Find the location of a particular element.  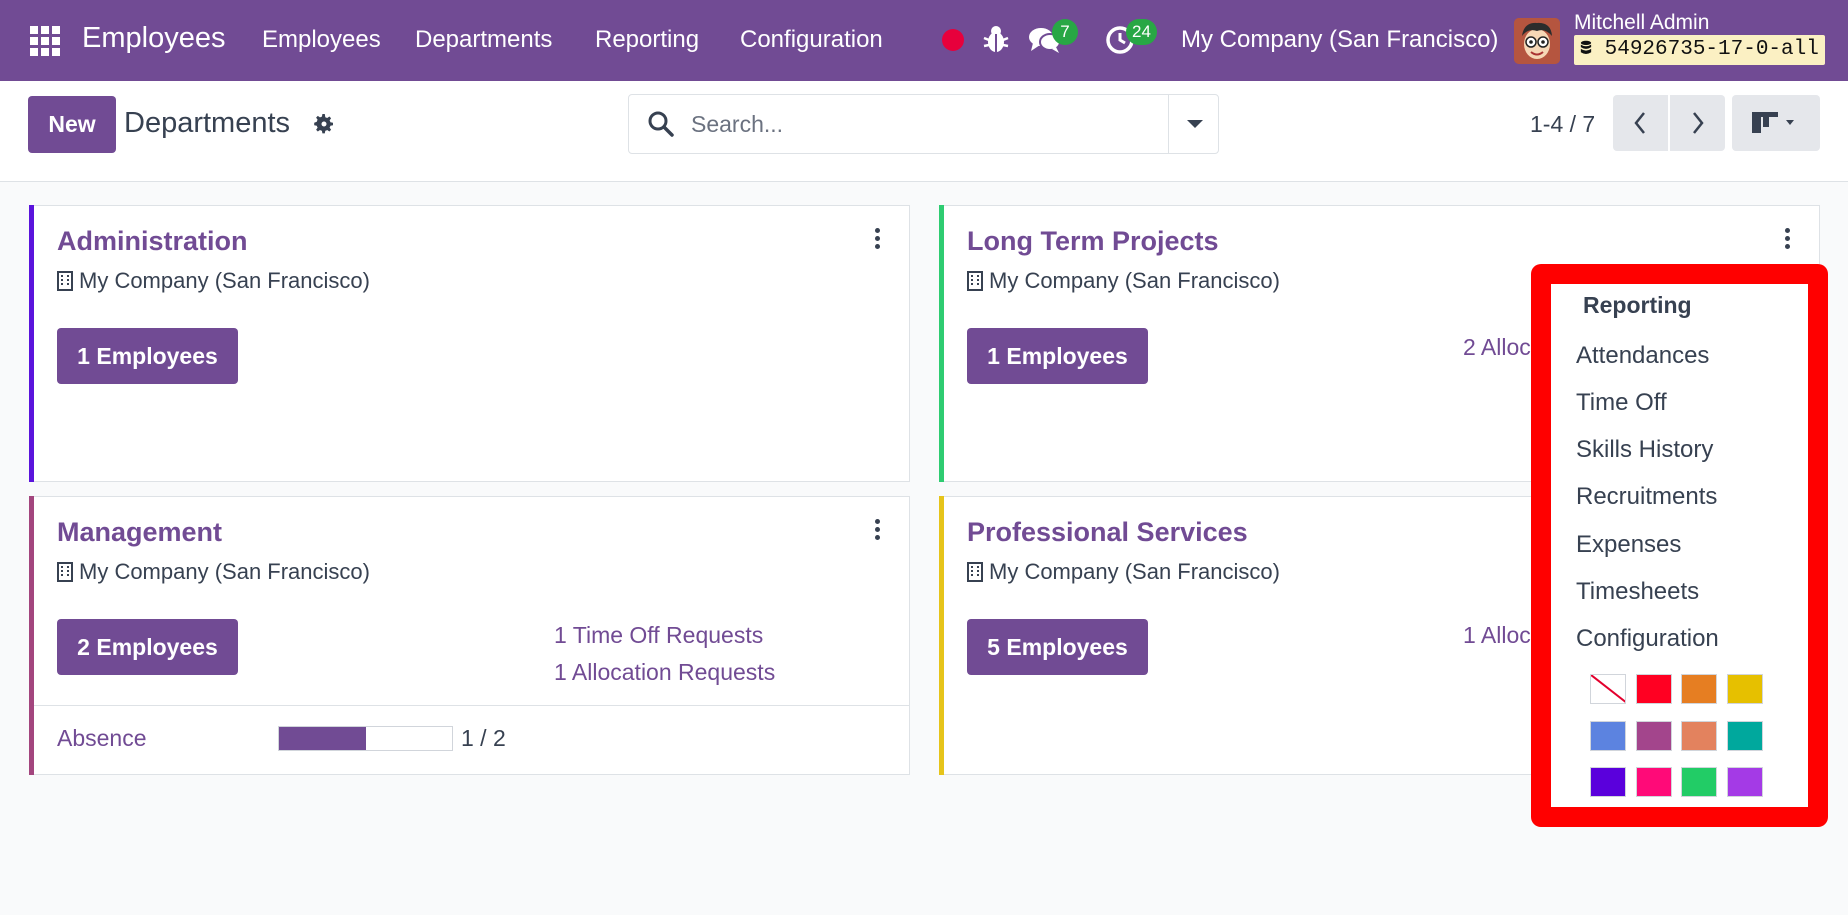

user-name: Mitchell Admin is located at coordinates (1641, 23).